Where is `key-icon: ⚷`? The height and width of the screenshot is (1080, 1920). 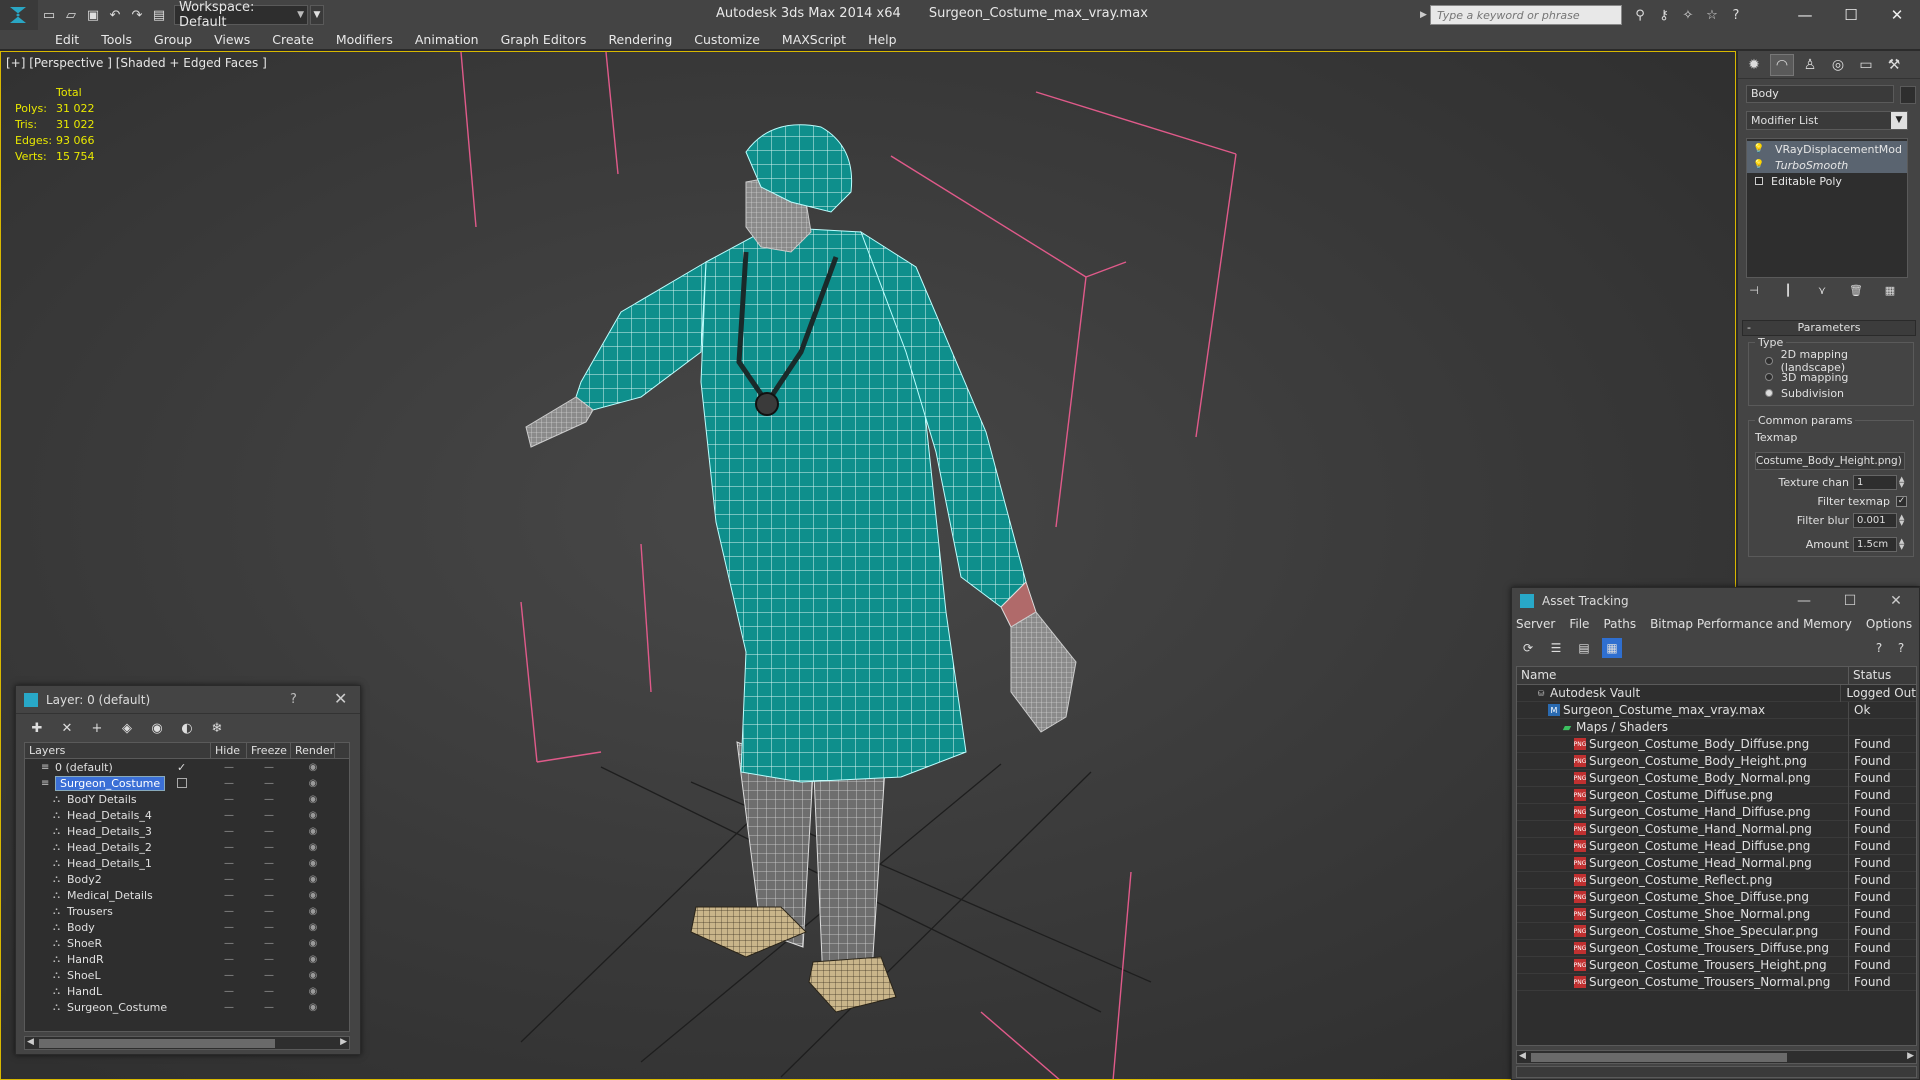
key-icon: ⚷ is located at coordinates (1664, 15).